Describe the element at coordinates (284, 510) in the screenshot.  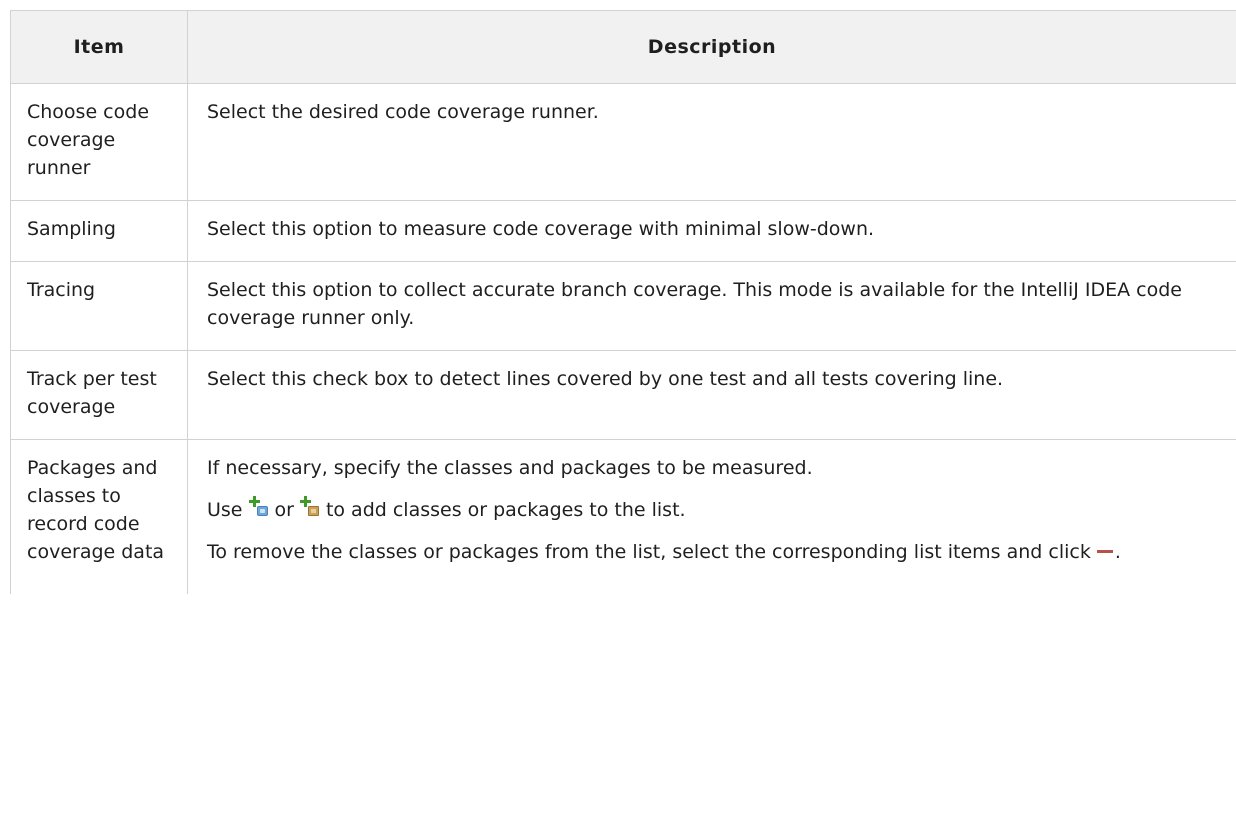
I see `text-or: or` at that location.